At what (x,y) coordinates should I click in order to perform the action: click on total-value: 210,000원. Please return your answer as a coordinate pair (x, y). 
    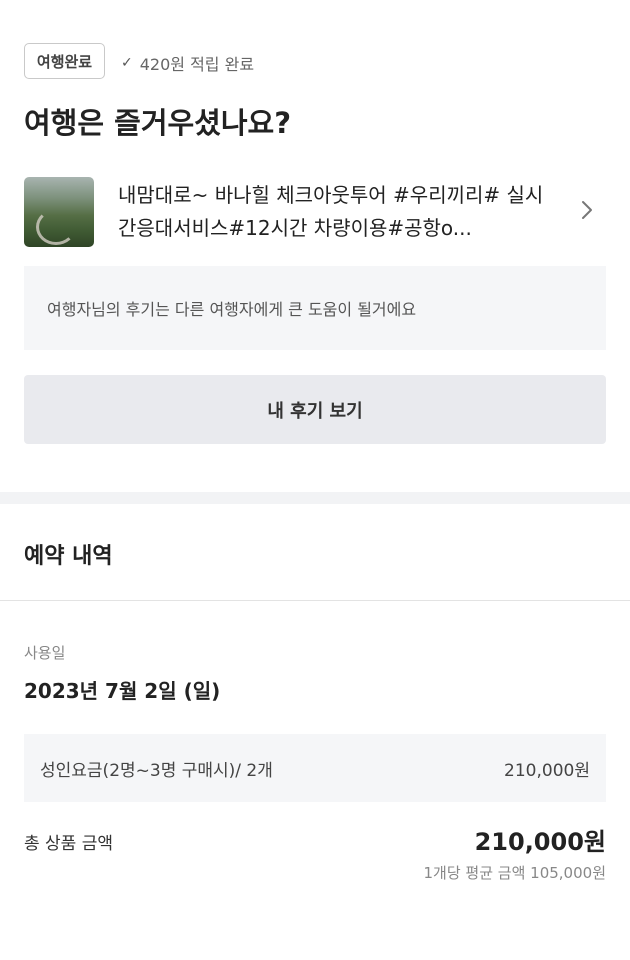
    Looking at the image, I should click on (540, 842).